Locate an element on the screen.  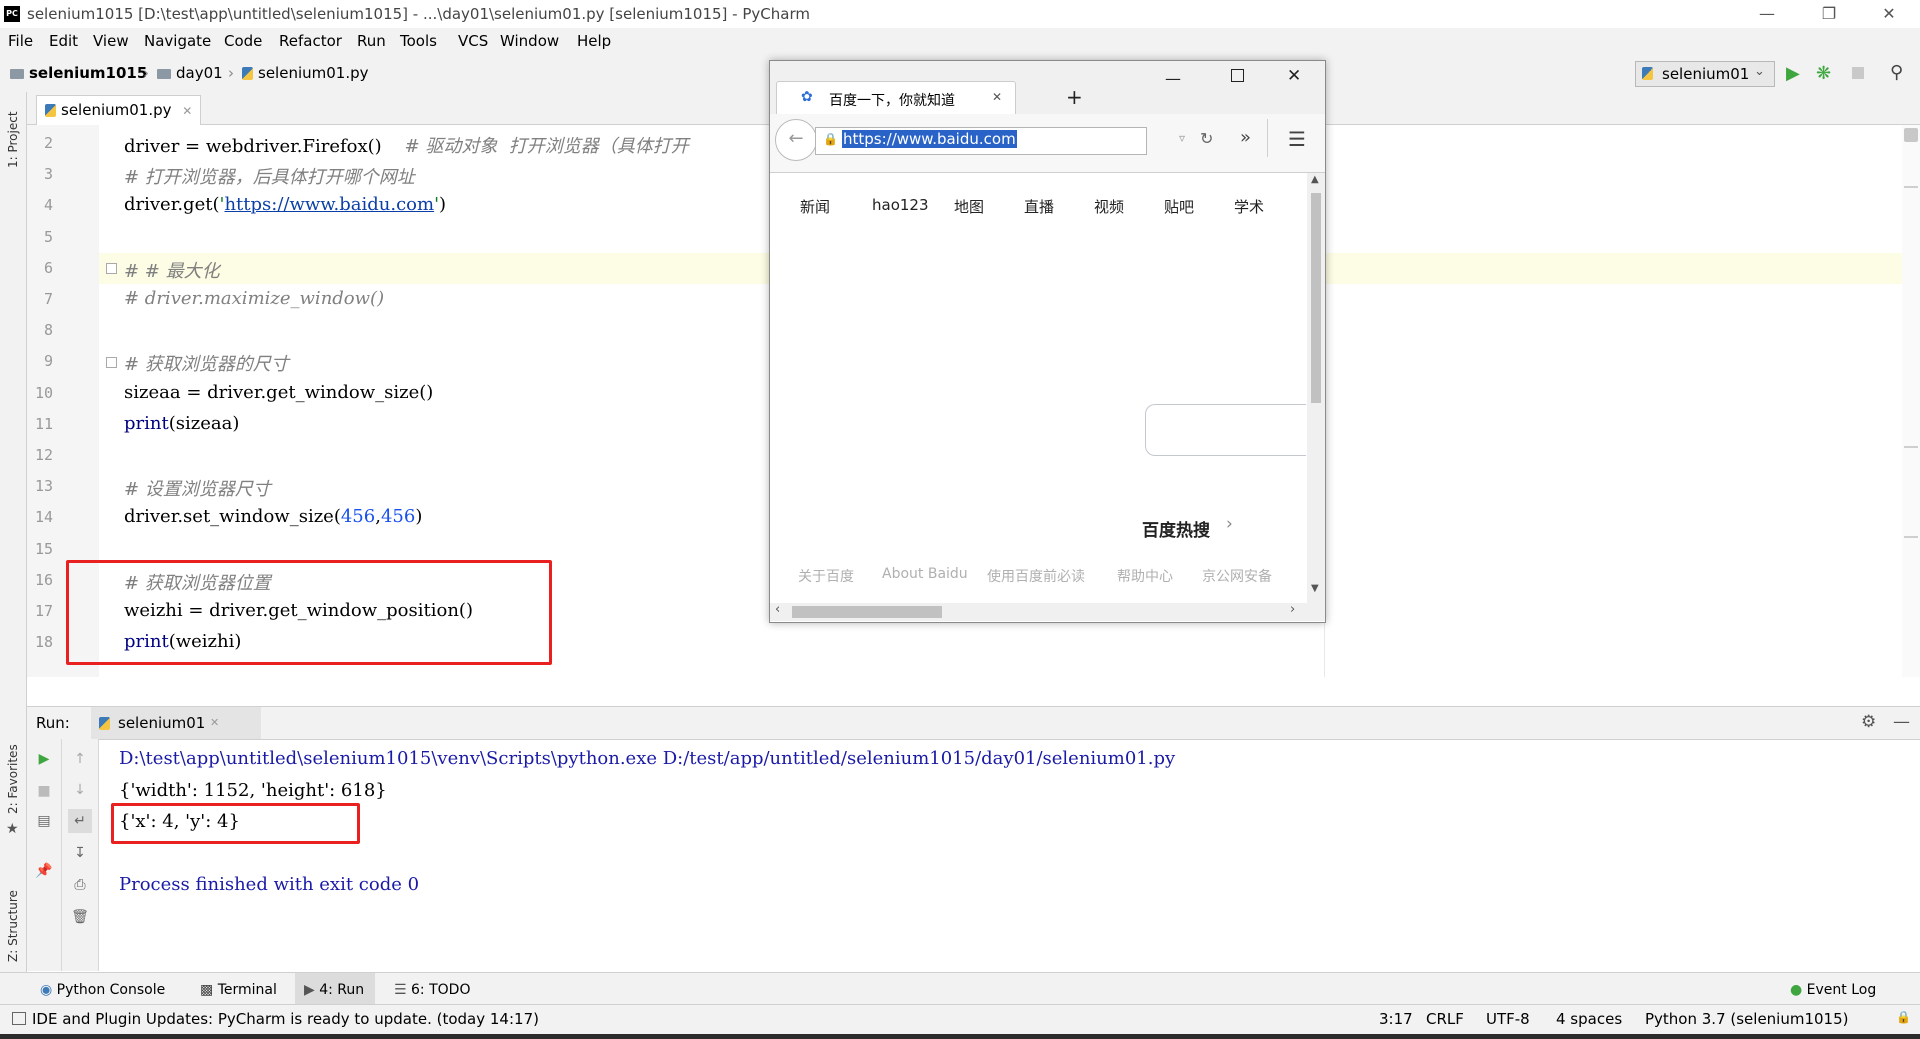
project-tool-tab: 1: Project is located at coordinates (13, 139).